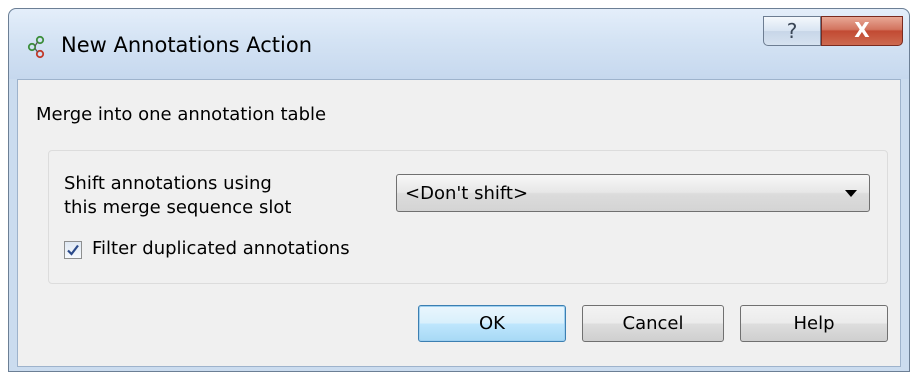 The image size is (914, 376). What do you see at coordinates (851, 193) in the screenshot?
I see `chevron-down-icon` at bounding box center [851, 193].